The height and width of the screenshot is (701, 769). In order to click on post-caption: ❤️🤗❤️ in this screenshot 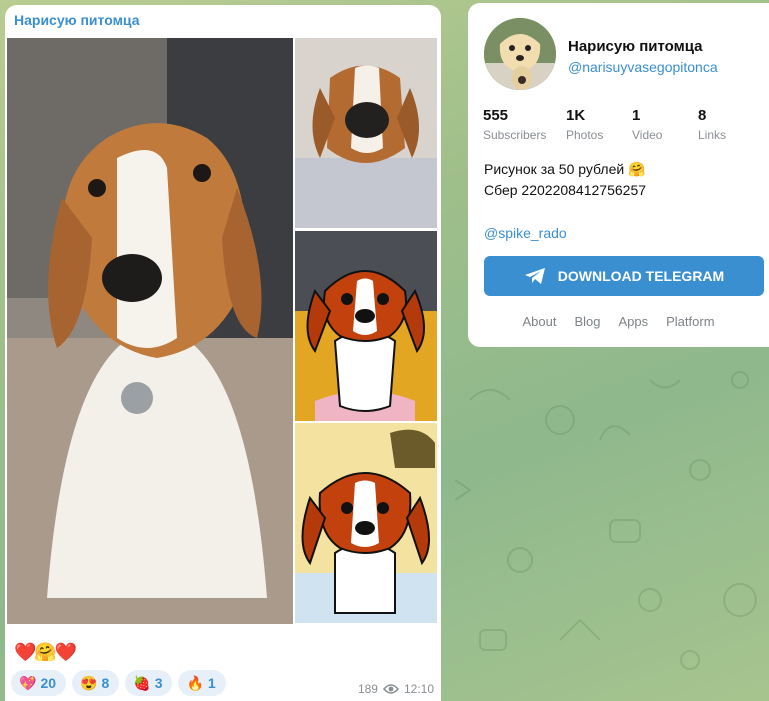, I will do `click(45, 652)`.